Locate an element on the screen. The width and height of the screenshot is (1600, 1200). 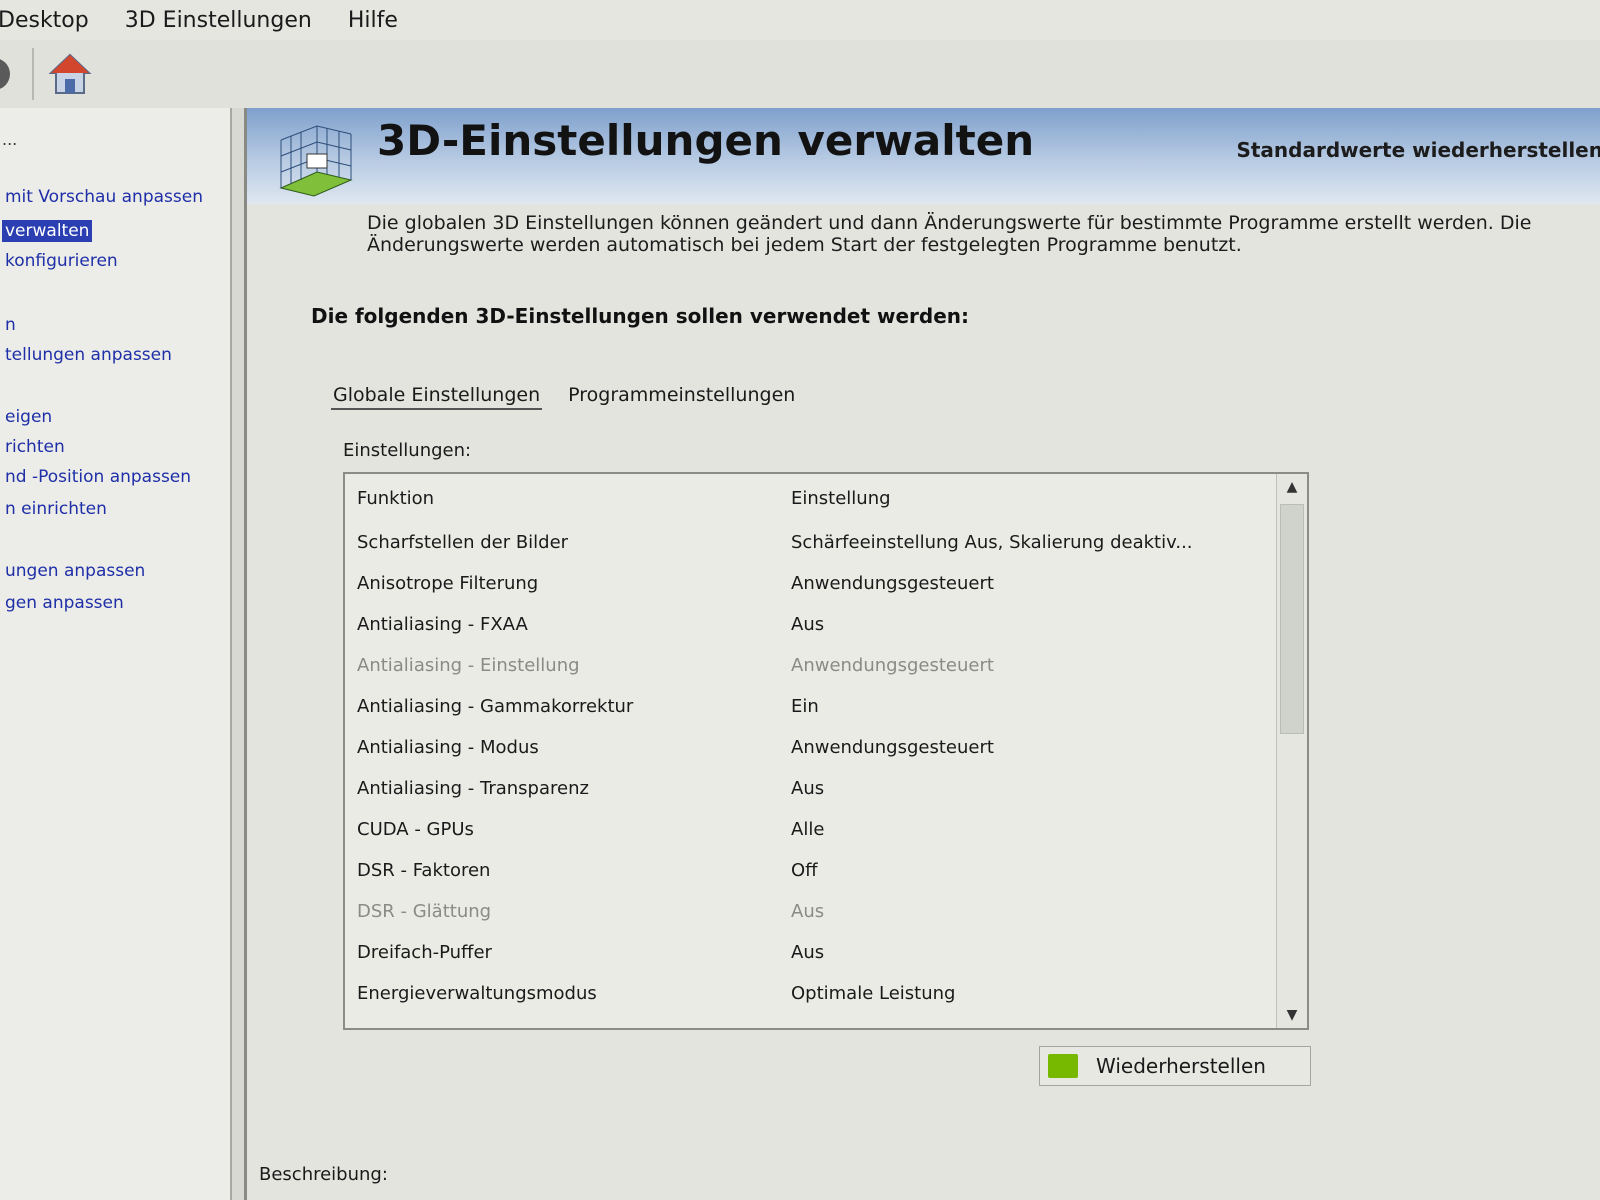
table-row: Energieverwaltungsmodus Optimale Leistung is located at coordinates (826, 993).